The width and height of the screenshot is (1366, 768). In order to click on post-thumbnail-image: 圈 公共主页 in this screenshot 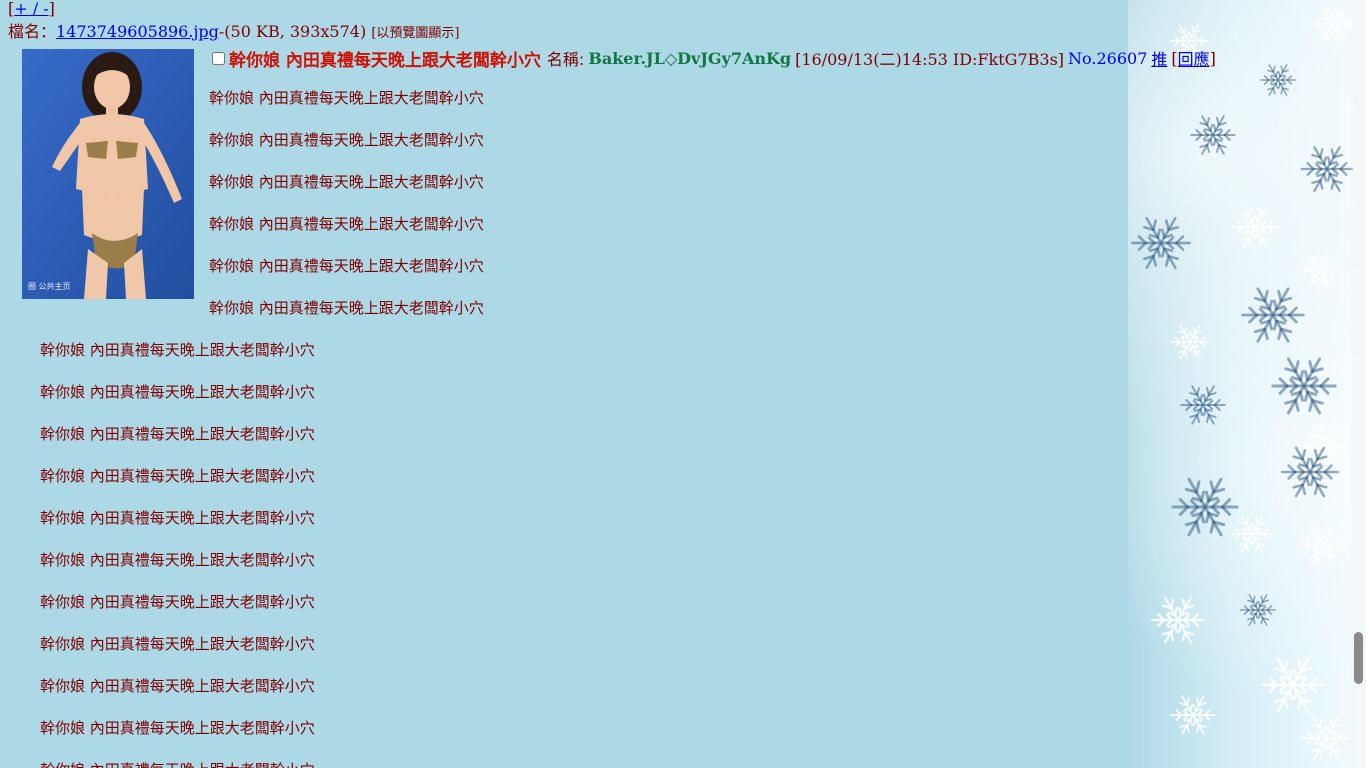, I will do `click(108, 174)`.